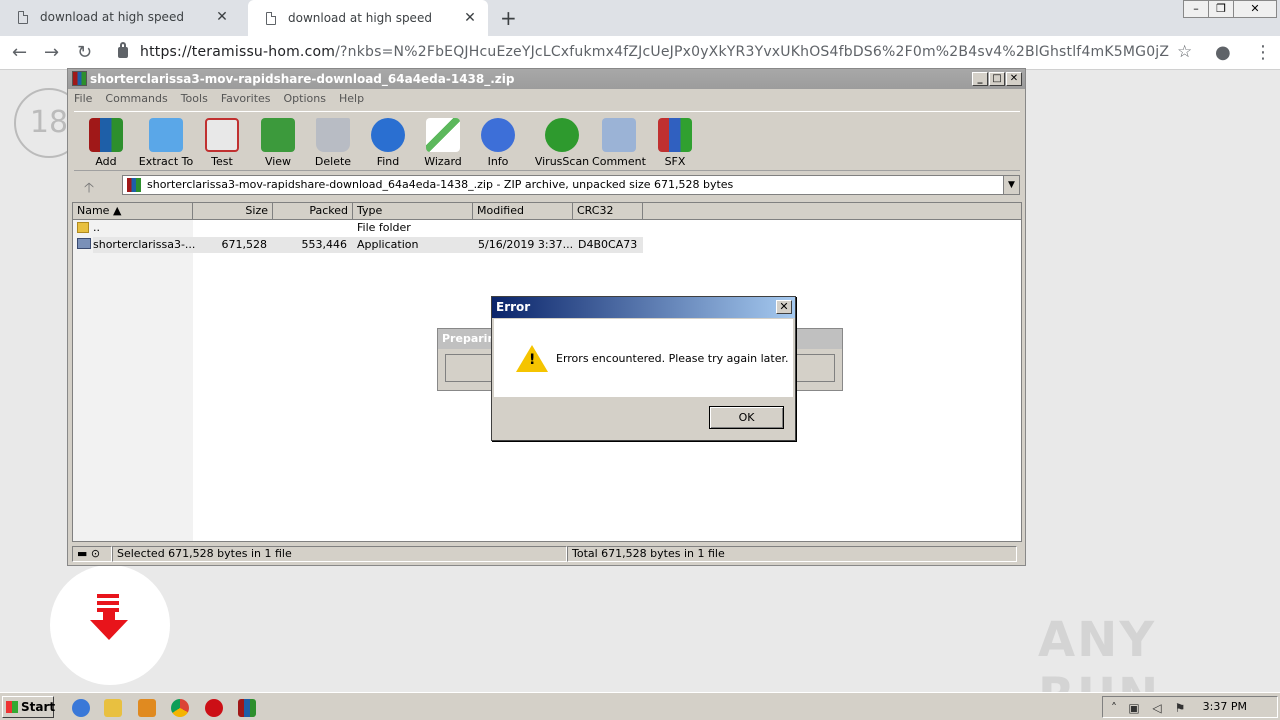 The height and width of the screenshot is (720, 1280). I want to click on bug-icon, so click(562, 135).